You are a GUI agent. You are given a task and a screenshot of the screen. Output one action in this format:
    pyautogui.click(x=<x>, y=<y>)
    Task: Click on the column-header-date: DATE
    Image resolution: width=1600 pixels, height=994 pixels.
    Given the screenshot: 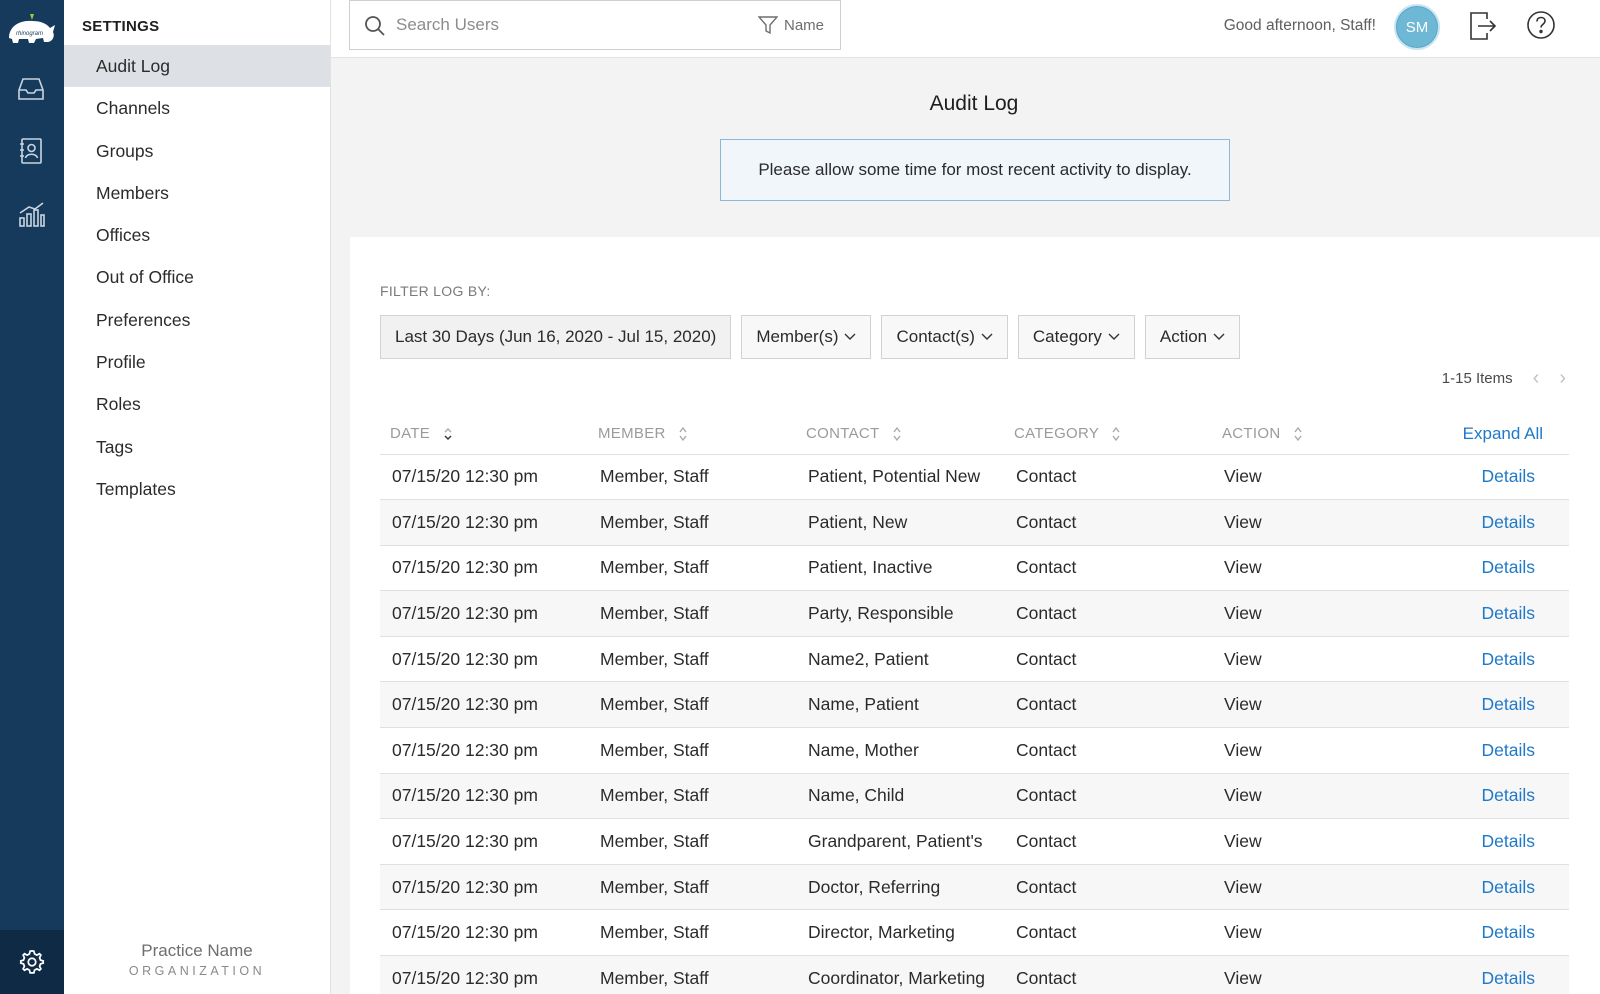 What is the action you would take?
    pyautogui.click(x=484, y=434)
    